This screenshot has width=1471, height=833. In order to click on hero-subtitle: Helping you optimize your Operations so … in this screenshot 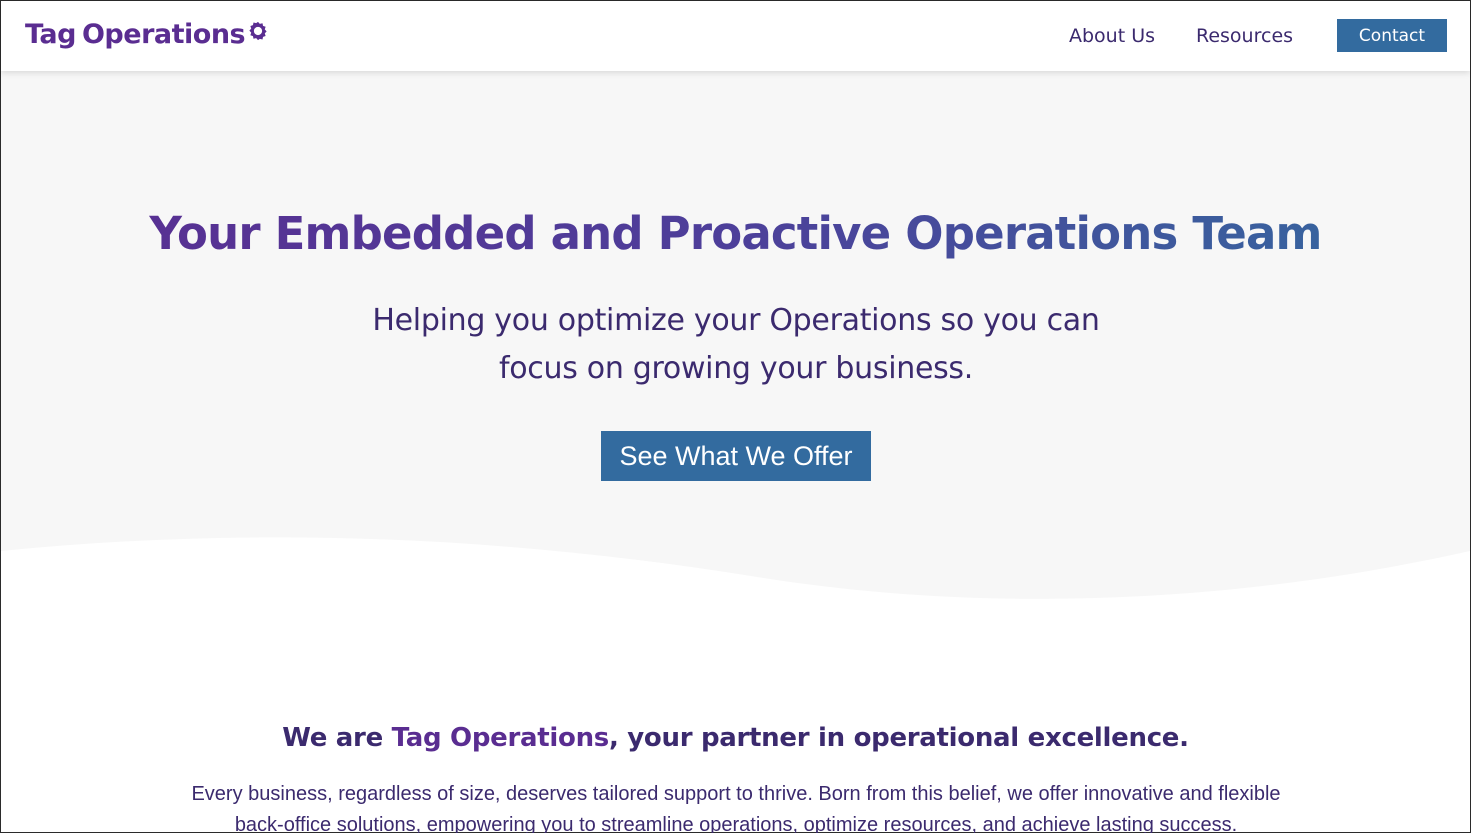, I will do `click(736, 344)`.